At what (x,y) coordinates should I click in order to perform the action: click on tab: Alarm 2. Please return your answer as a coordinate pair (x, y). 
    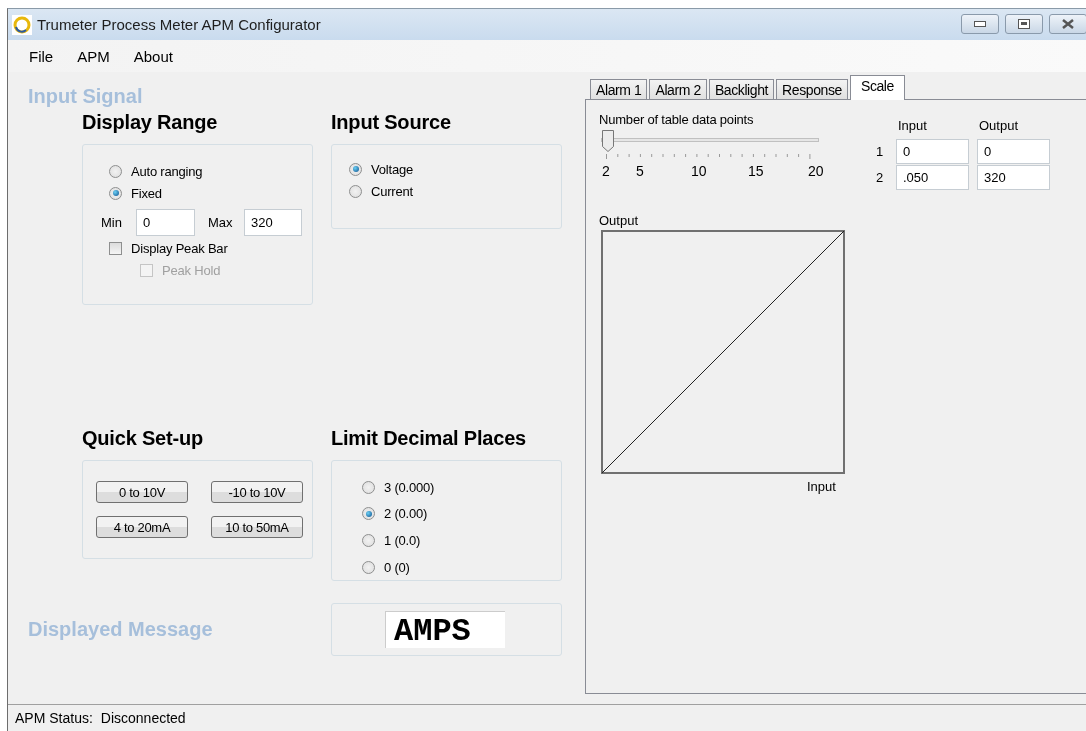
    Looking at the image, I should click on (678, 89).